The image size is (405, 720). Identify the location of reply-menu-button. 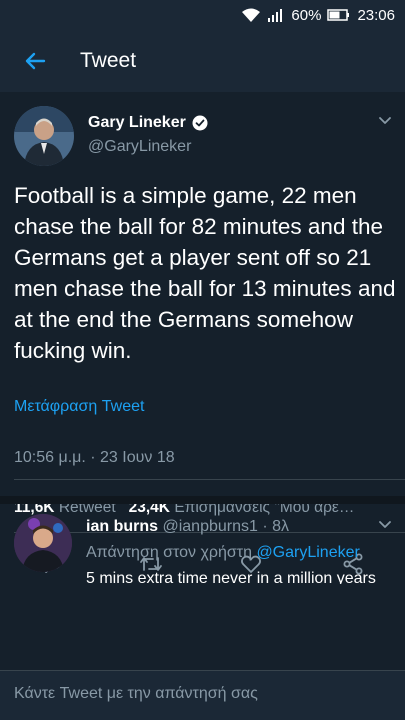
(385, 526).